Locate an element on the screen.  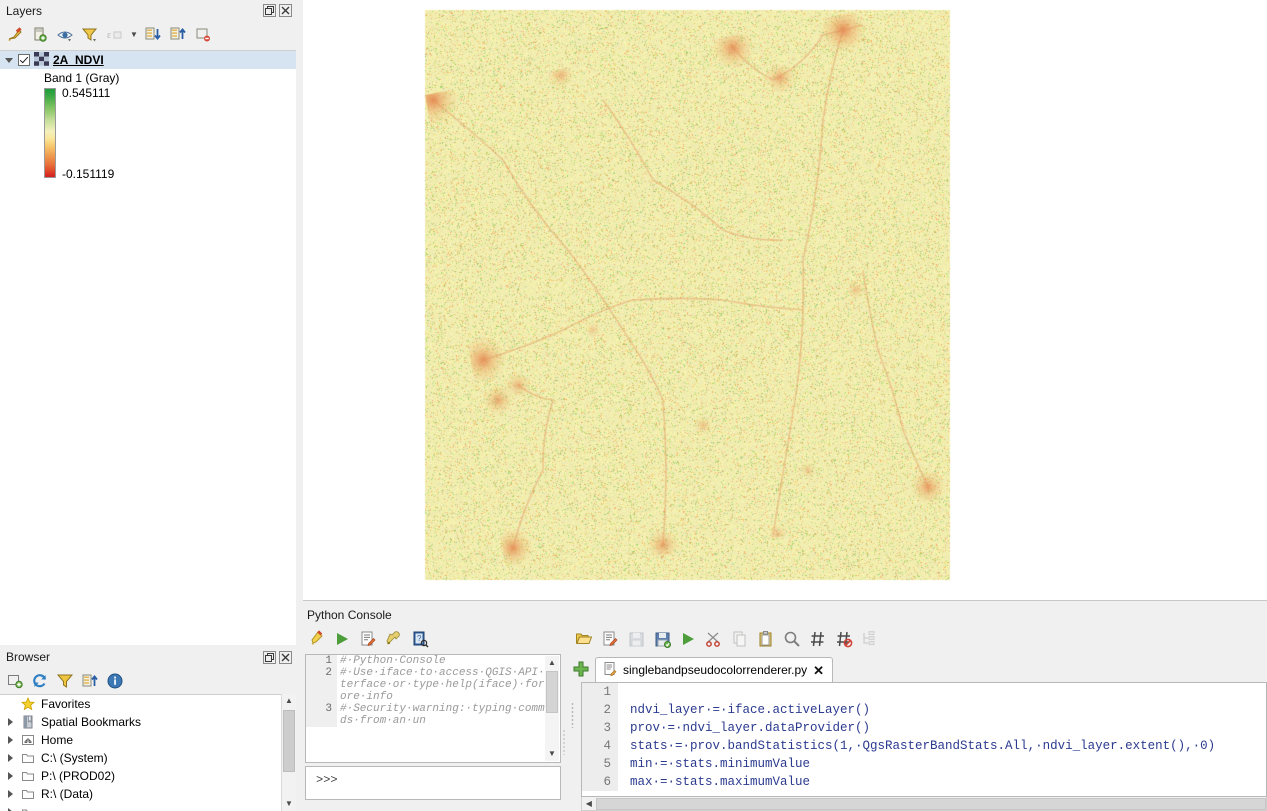
layers-float-button is located at coordinates (269, 10).